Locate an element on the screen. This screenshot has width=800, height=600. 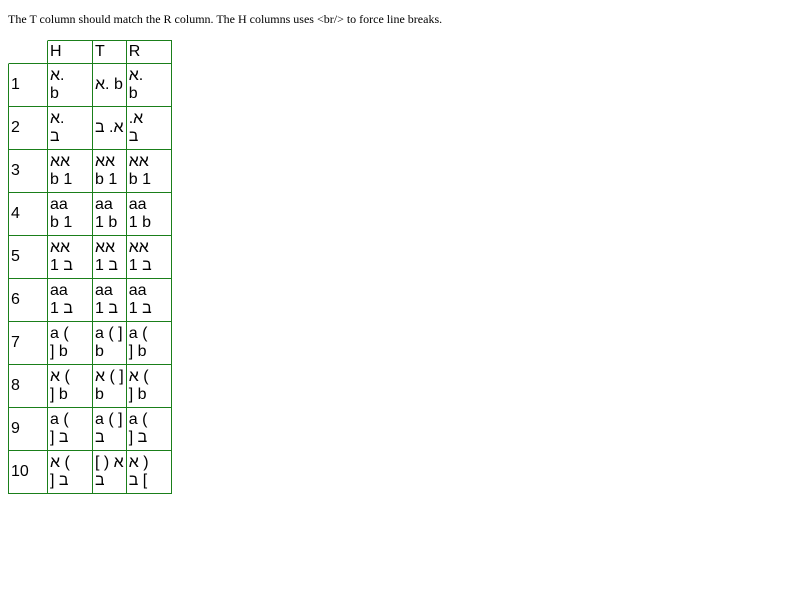
cell-r: א. b is located at coordinates (149, 85).